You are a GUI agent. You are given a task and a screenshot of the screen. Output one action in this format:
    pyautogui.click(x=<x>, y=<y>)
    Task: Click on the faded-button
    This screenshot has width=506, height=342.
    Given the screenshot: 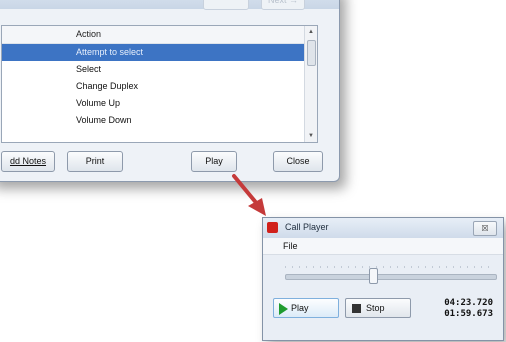 What is the action you would take?
    pyautogui.click(x=226, y=5)
    